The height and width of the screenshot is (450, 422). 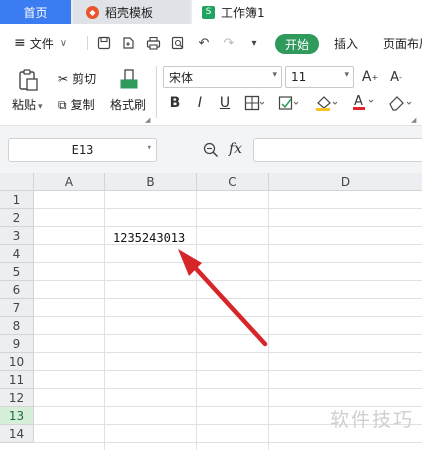 What do you see at coordinates (396, 77) in the screenshot?
I see `decrease-font-icon: A-` at bounding box center [396, 77].